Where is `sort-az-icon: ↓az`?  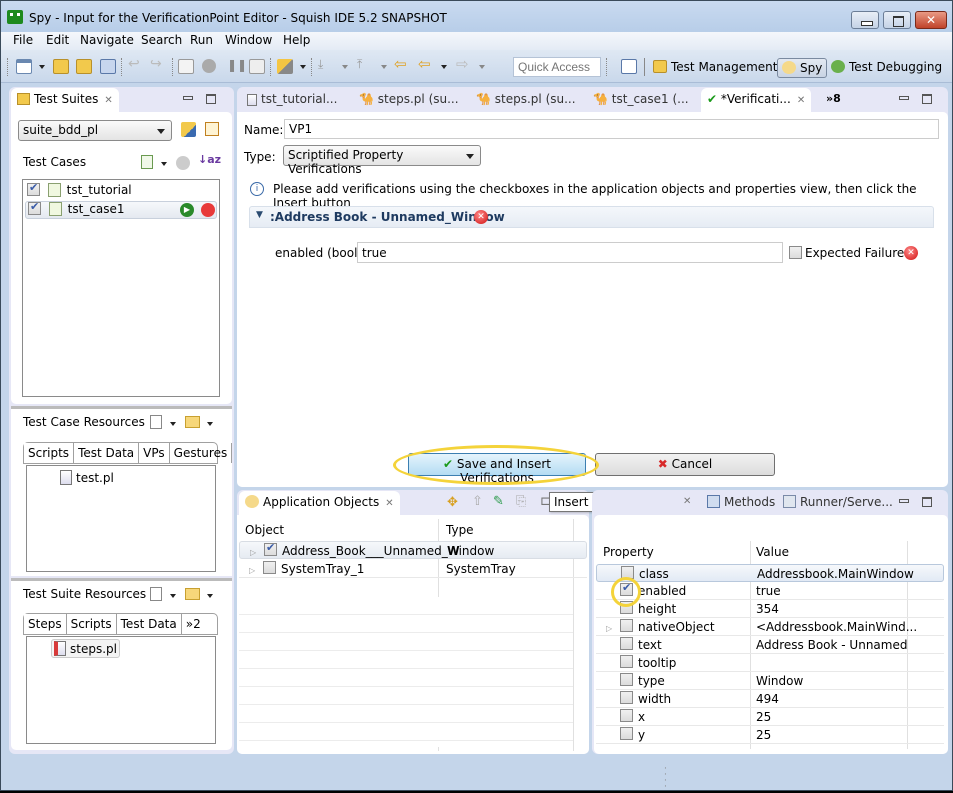
sort-az-icon: ↓az is located at coordinates (209, 159).